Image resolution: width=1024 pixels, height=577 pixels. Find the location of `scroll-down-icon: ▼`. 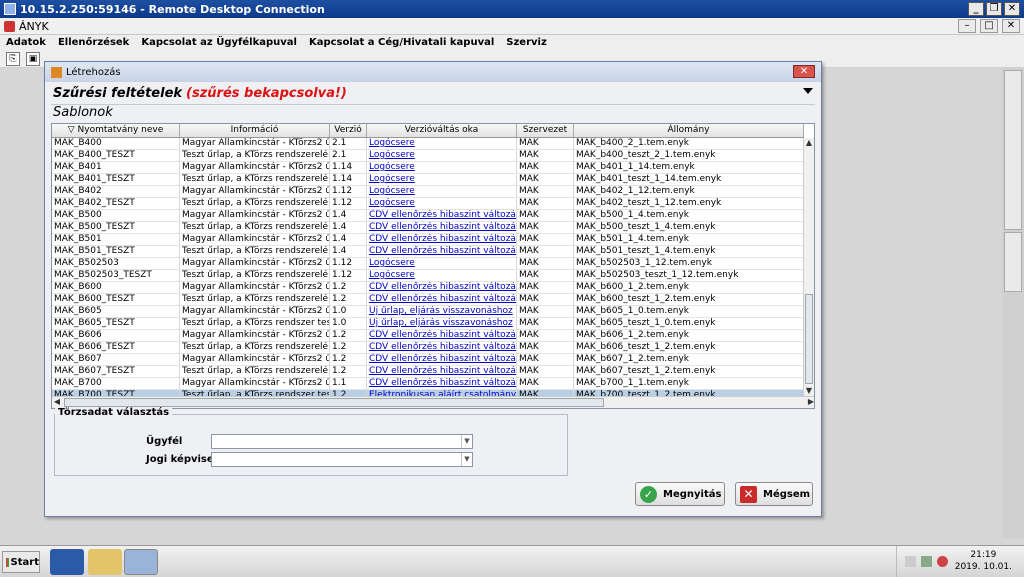

scroll-down-icon: ▼ is located at coordinates (809, 391).